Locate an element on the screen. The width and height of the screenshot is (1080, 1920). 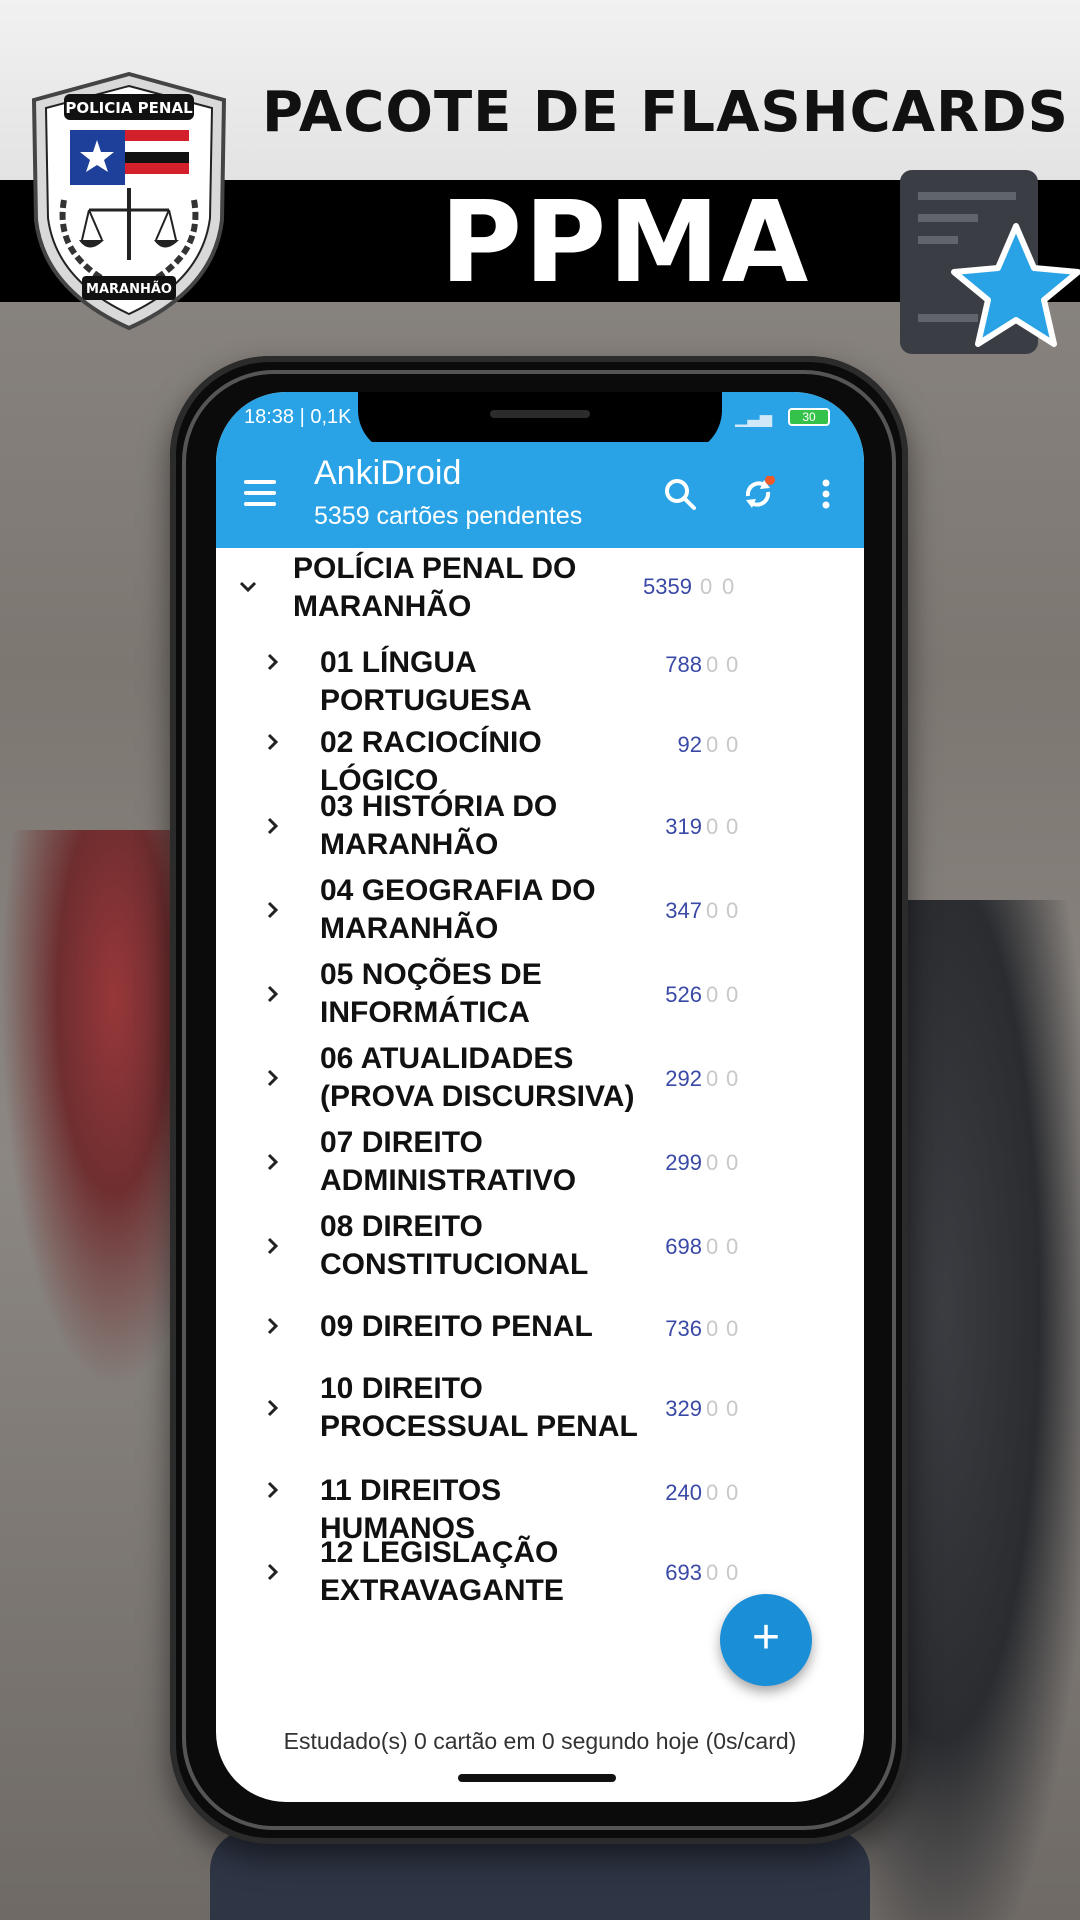
deck-row: 09 DIREITO PENAL 736 0 0 is located at coordinates (540, 1330).